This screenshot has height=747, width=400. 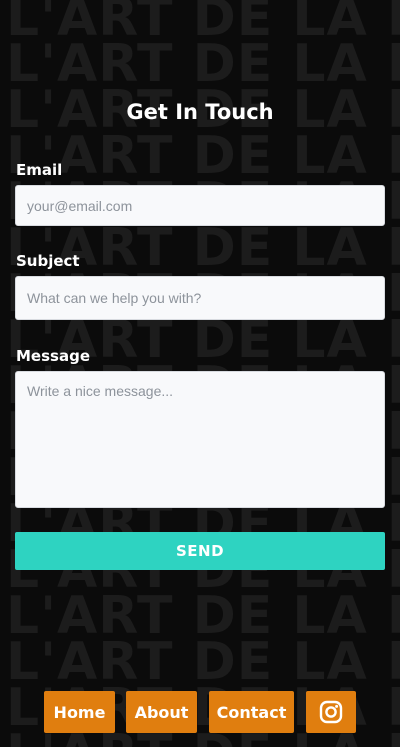 I want to click on bottom-nav: Home About Contact, so click(x=200, y=712).